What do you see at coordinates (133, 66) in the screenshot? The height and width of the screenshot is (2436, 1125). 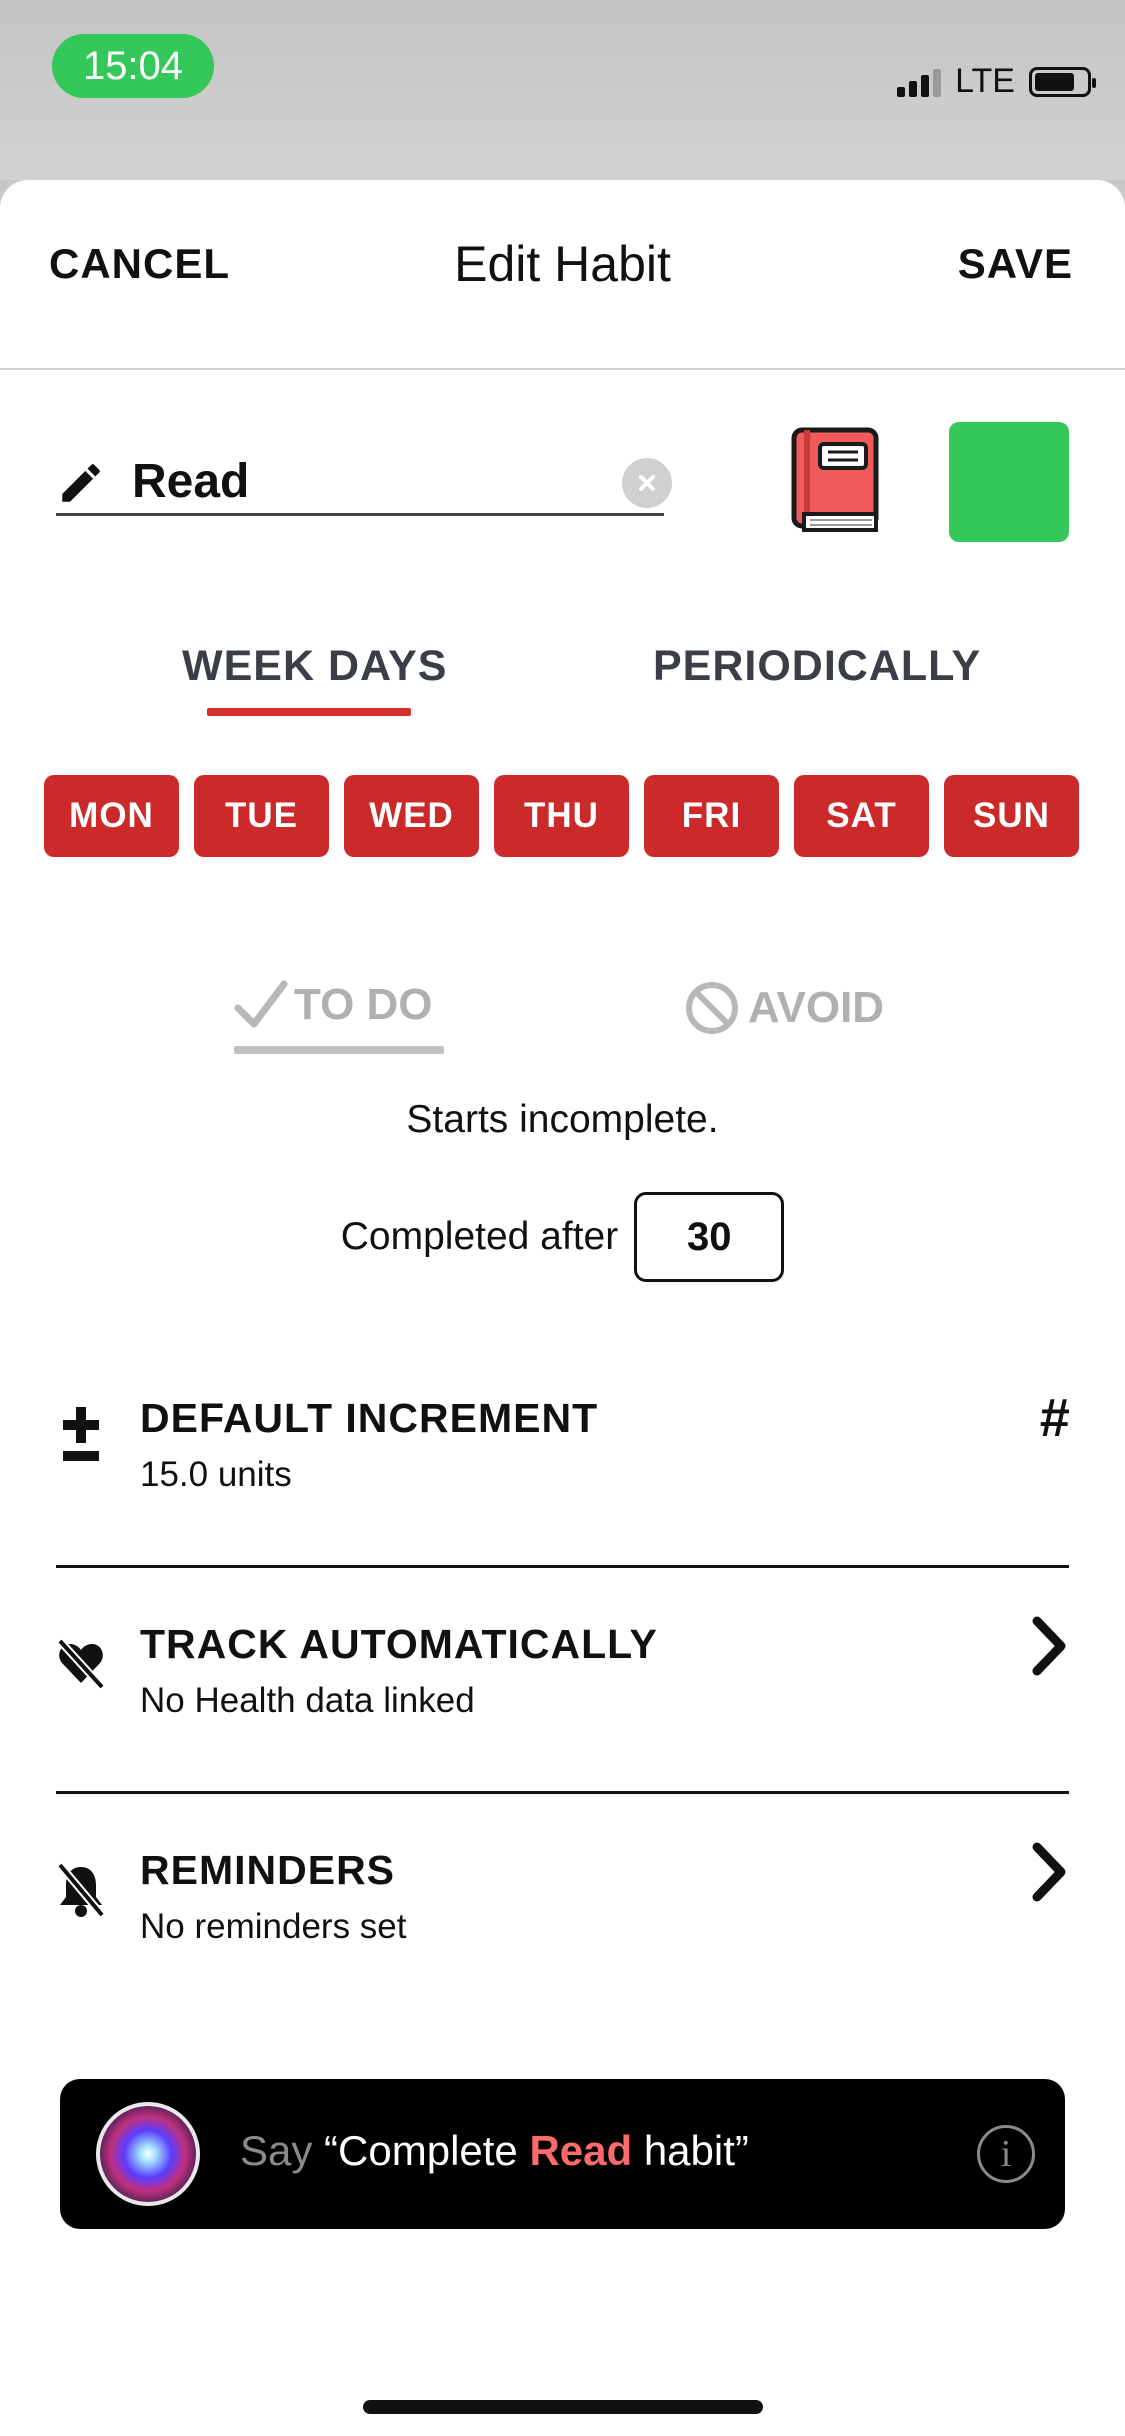 I see `status-time: 15:04` at bounding box center [133, 66].